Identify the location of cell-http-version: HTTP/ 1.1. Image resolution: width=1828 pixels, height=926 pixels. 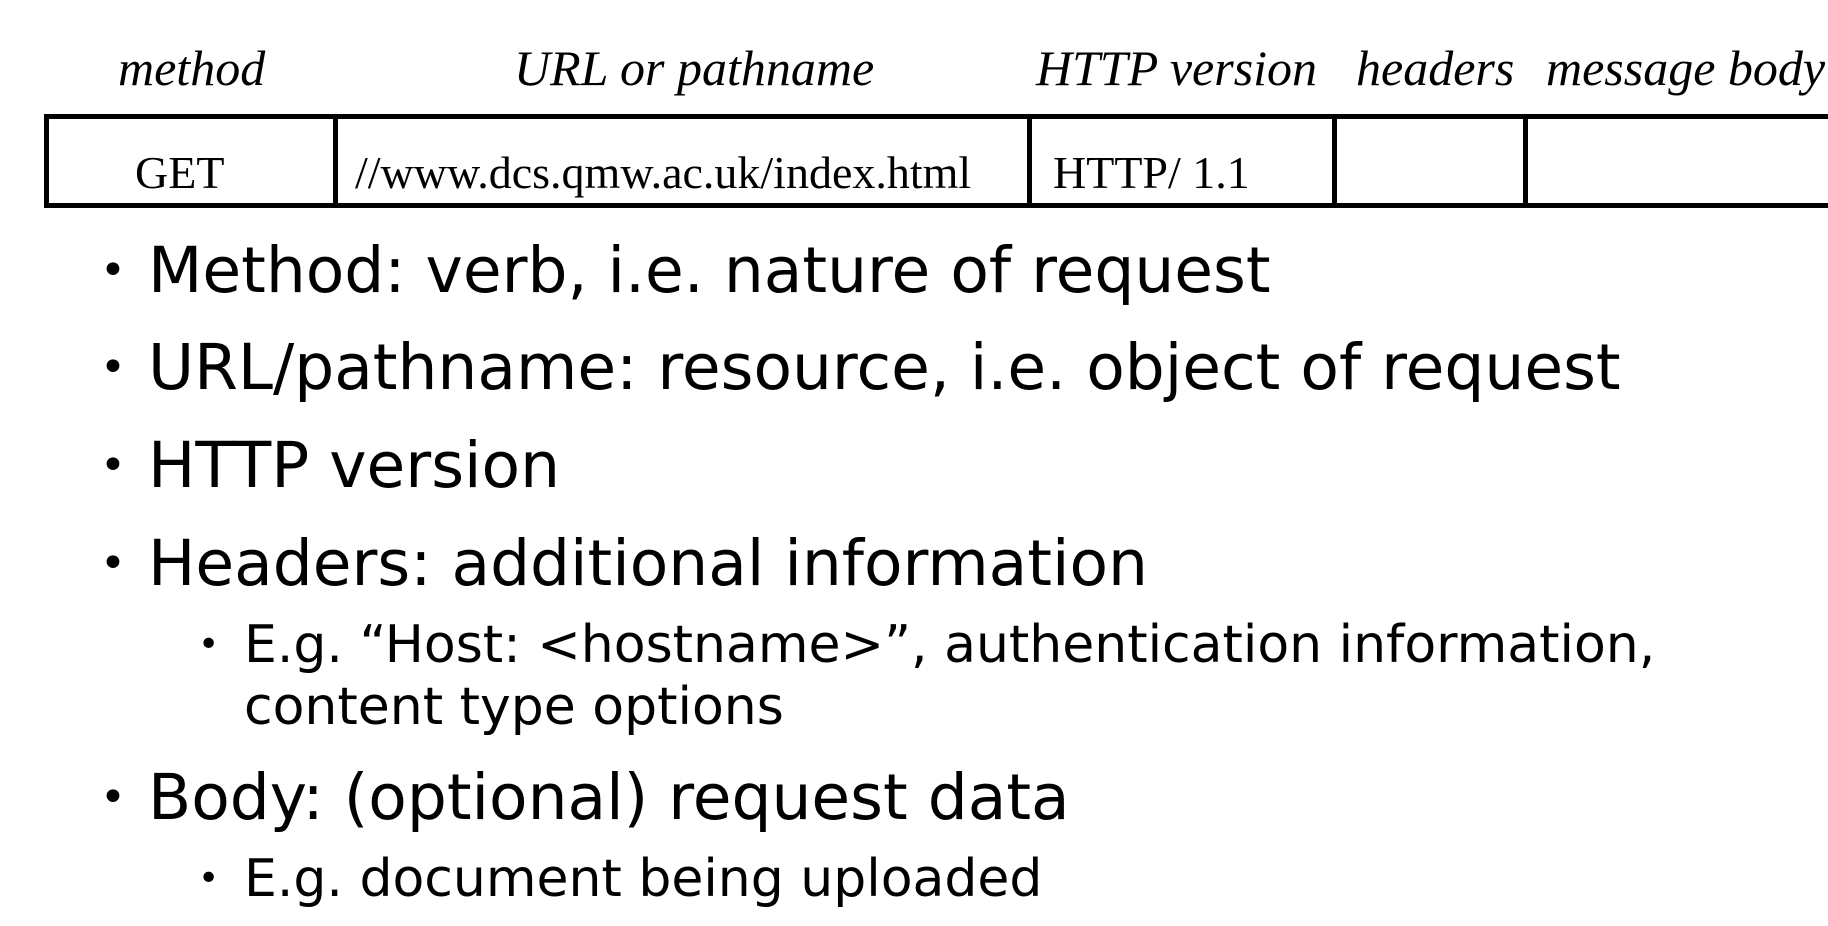
(1151, 172).